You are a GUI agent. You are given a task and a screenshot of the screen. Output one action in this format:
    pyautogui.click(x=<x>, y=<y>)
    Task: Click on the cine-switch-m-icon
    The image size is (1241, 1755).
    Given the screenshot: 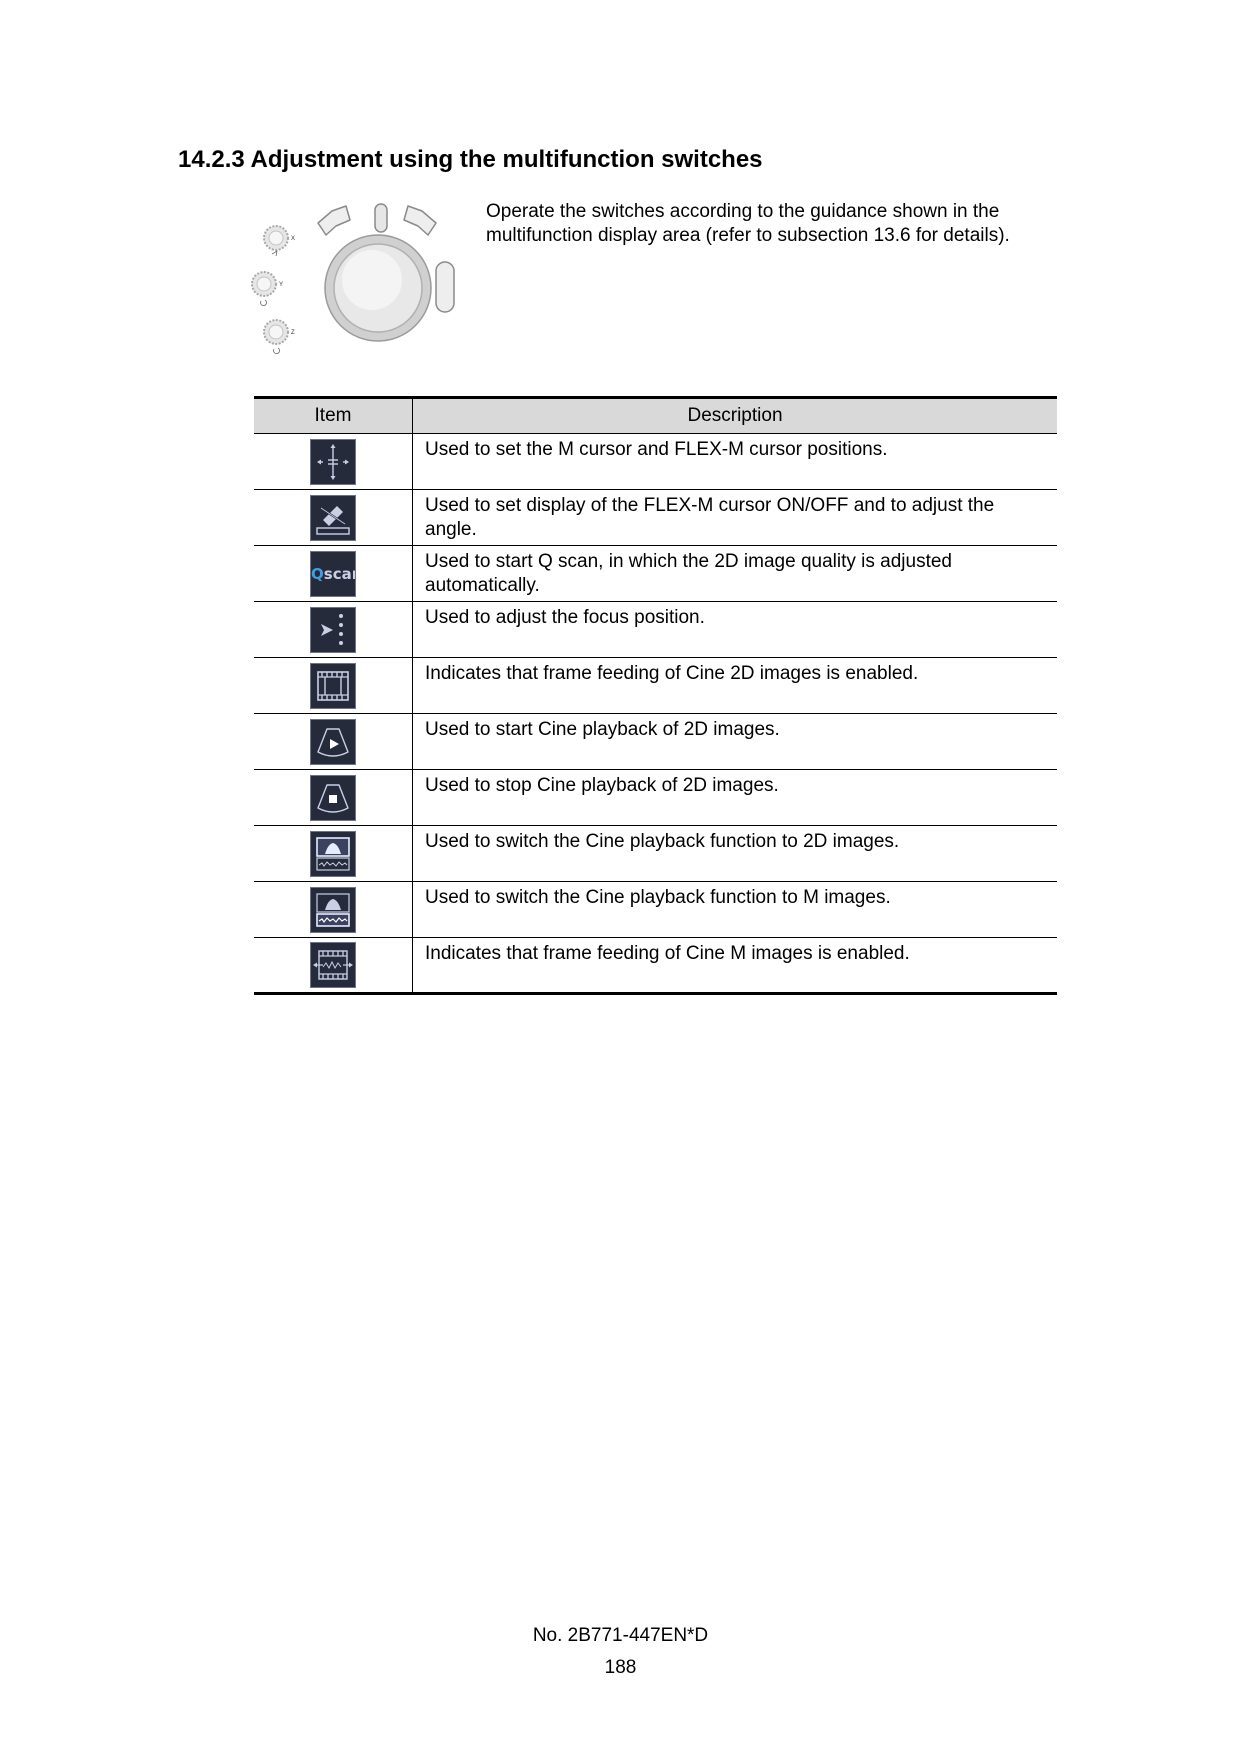 What is the action you would take?
    pyautogui.click(x=333, y=909)
    